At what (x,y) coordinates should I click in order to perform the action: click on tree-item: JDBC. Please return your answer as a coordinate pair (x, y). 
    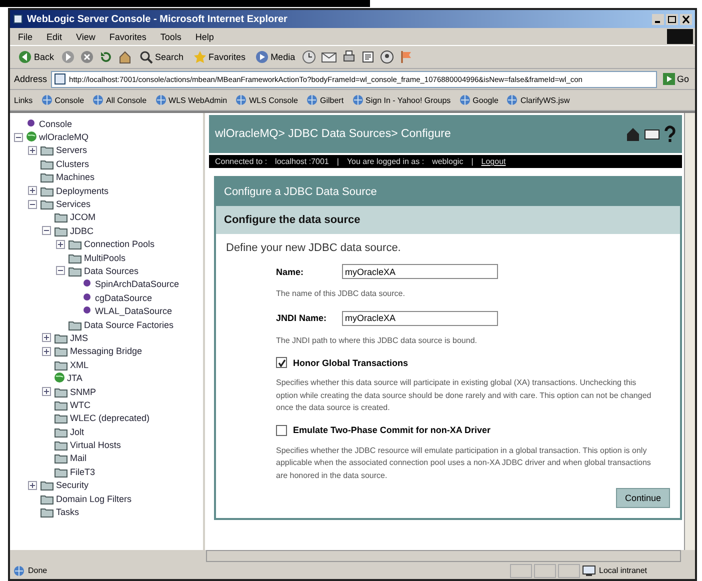
    Looking at the image, I should click on (82, 231).